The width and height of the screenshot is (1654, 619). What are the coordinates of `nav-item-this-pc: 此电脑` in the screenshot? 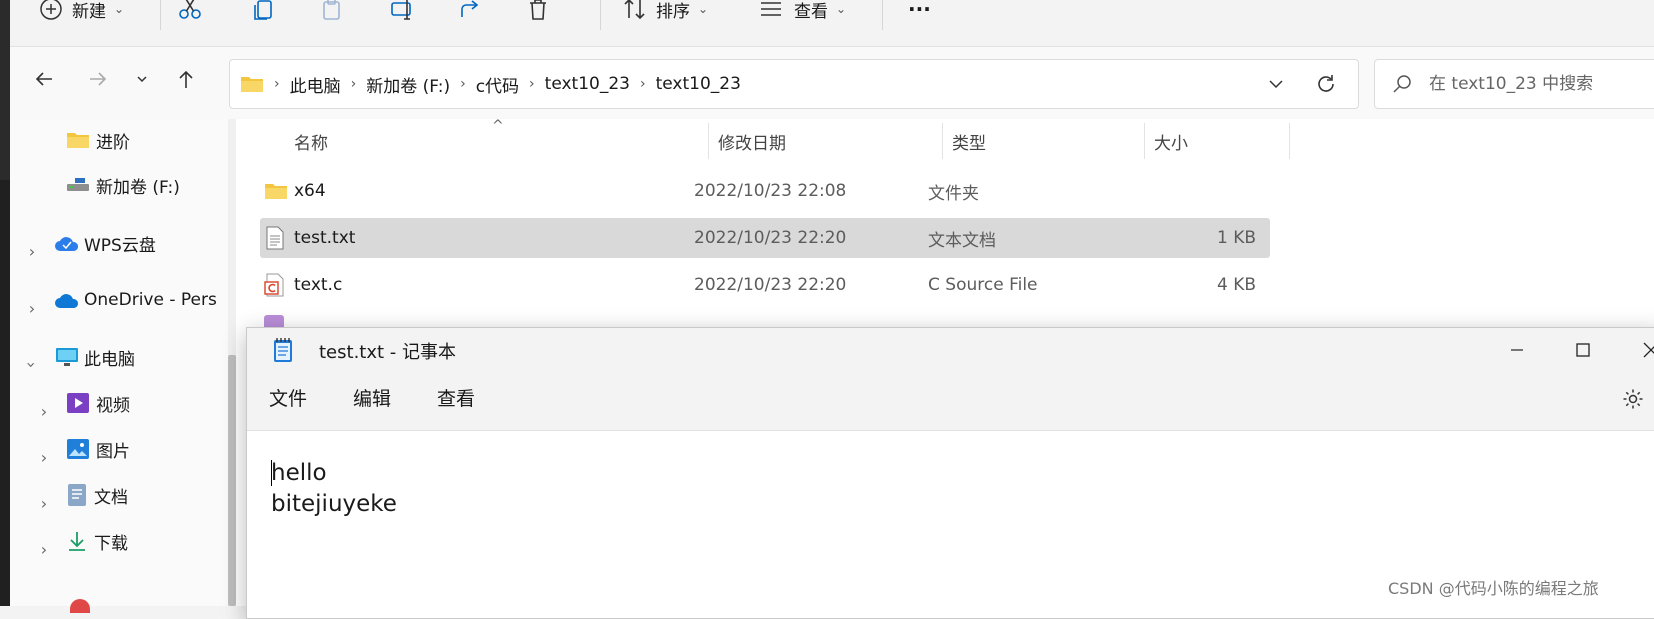 It's located at (94, 357).